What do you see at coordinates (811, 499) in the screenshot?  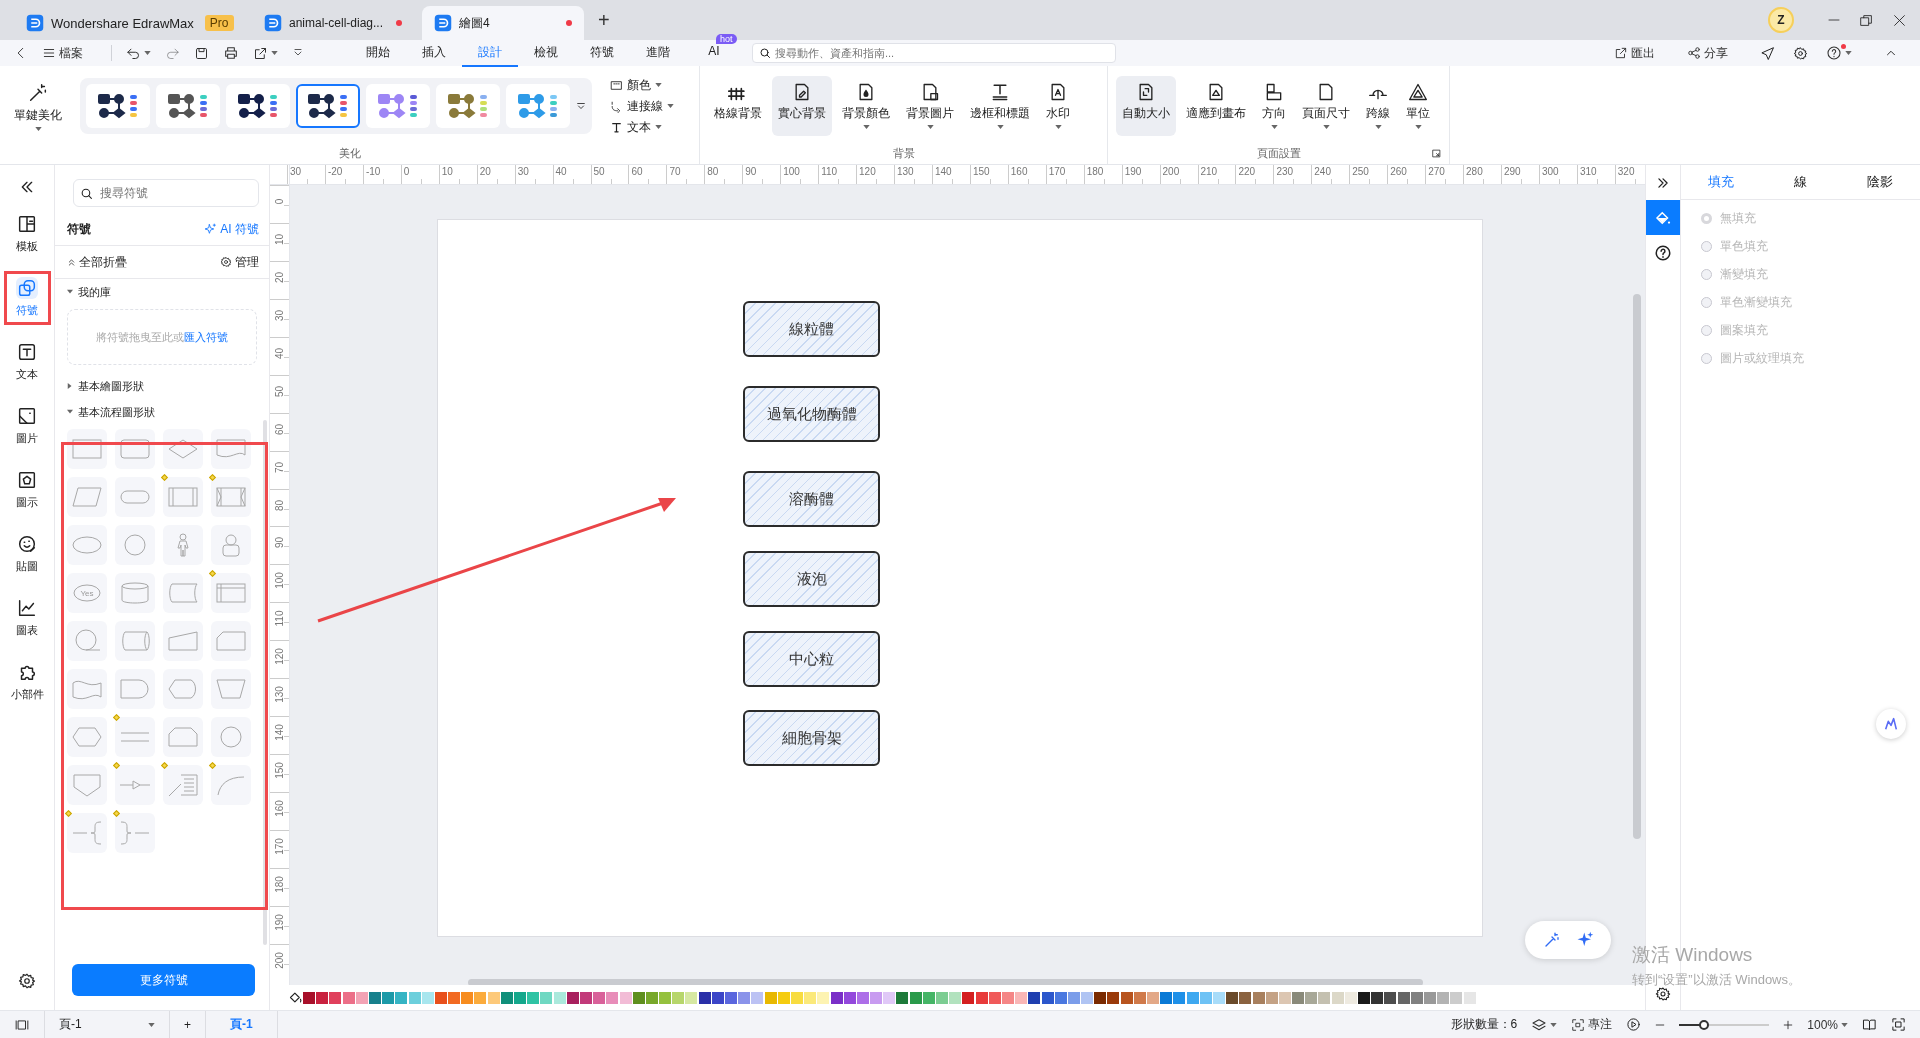 I see `flowchart-node: 溶酶體` at bounding box center [811, 499].